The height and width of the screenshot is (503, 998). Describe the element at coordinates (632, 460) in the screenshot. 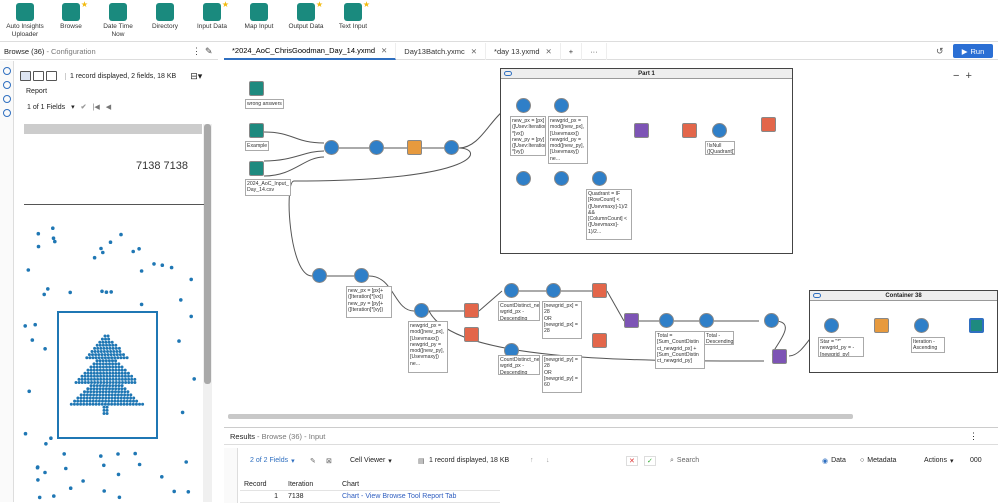

I see `reject-icon: ✕` at that location.